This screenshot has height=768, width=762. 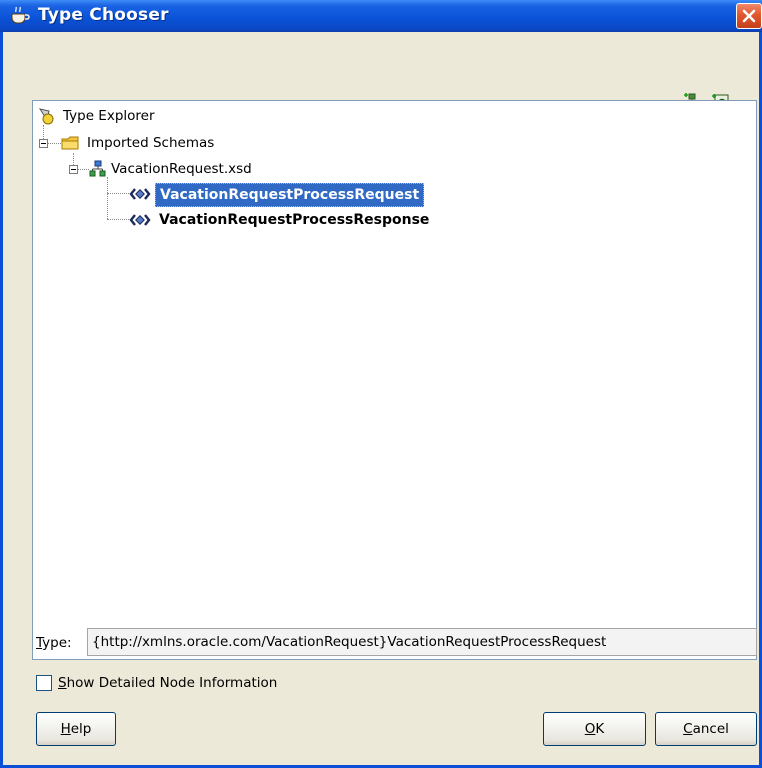 What do you see at coordinates (290, 195) in the screenshot?
I see `tree-node-label: VacationRequestProcessRequest` at bounding box center [290, 195].